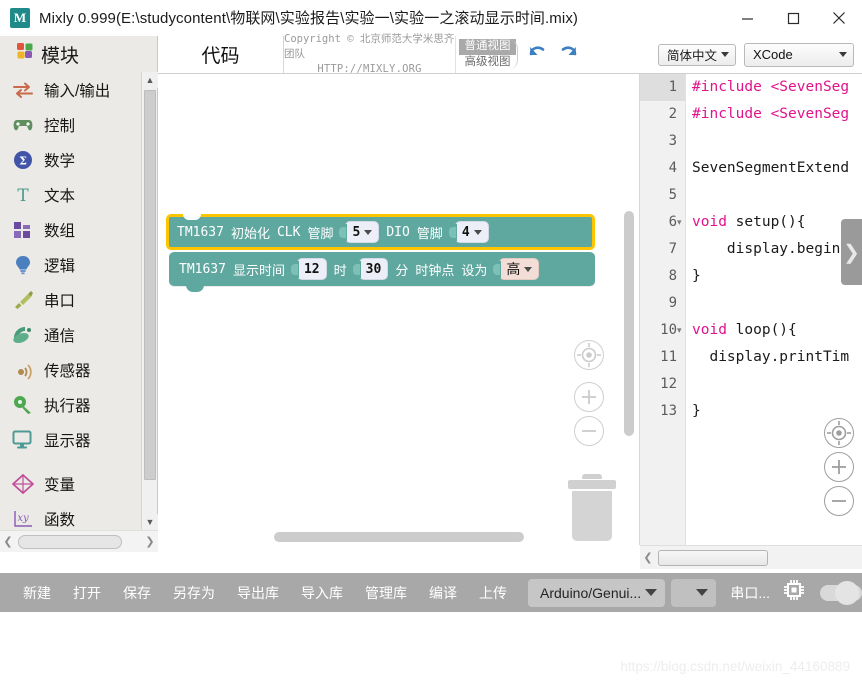  Describe the element at coordinates (25, 54) in the screenshot. I see `modules-puzzle-icon` at that location.